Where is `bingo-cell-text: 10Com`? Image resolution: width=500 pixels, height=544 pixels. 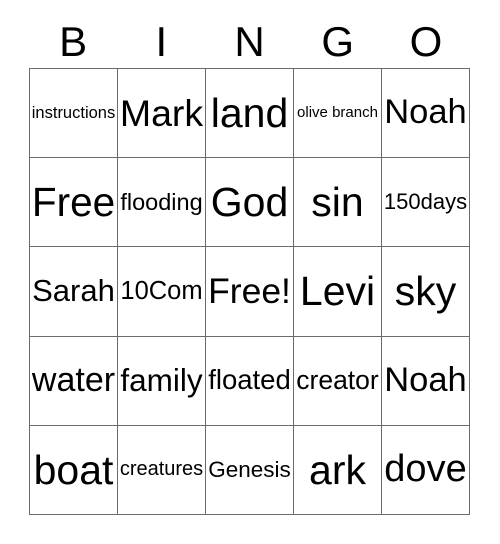 bingo-cell-text: 10Com is located at coordinates (161, 291).